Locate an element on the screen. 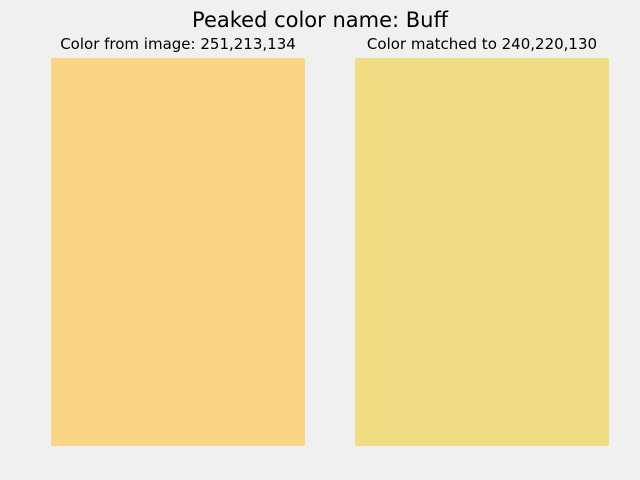 Image resolution: width=640 pixels, height=480 pixels. page-title: Peaked color name: Buff is located at coordinates (320, 20).